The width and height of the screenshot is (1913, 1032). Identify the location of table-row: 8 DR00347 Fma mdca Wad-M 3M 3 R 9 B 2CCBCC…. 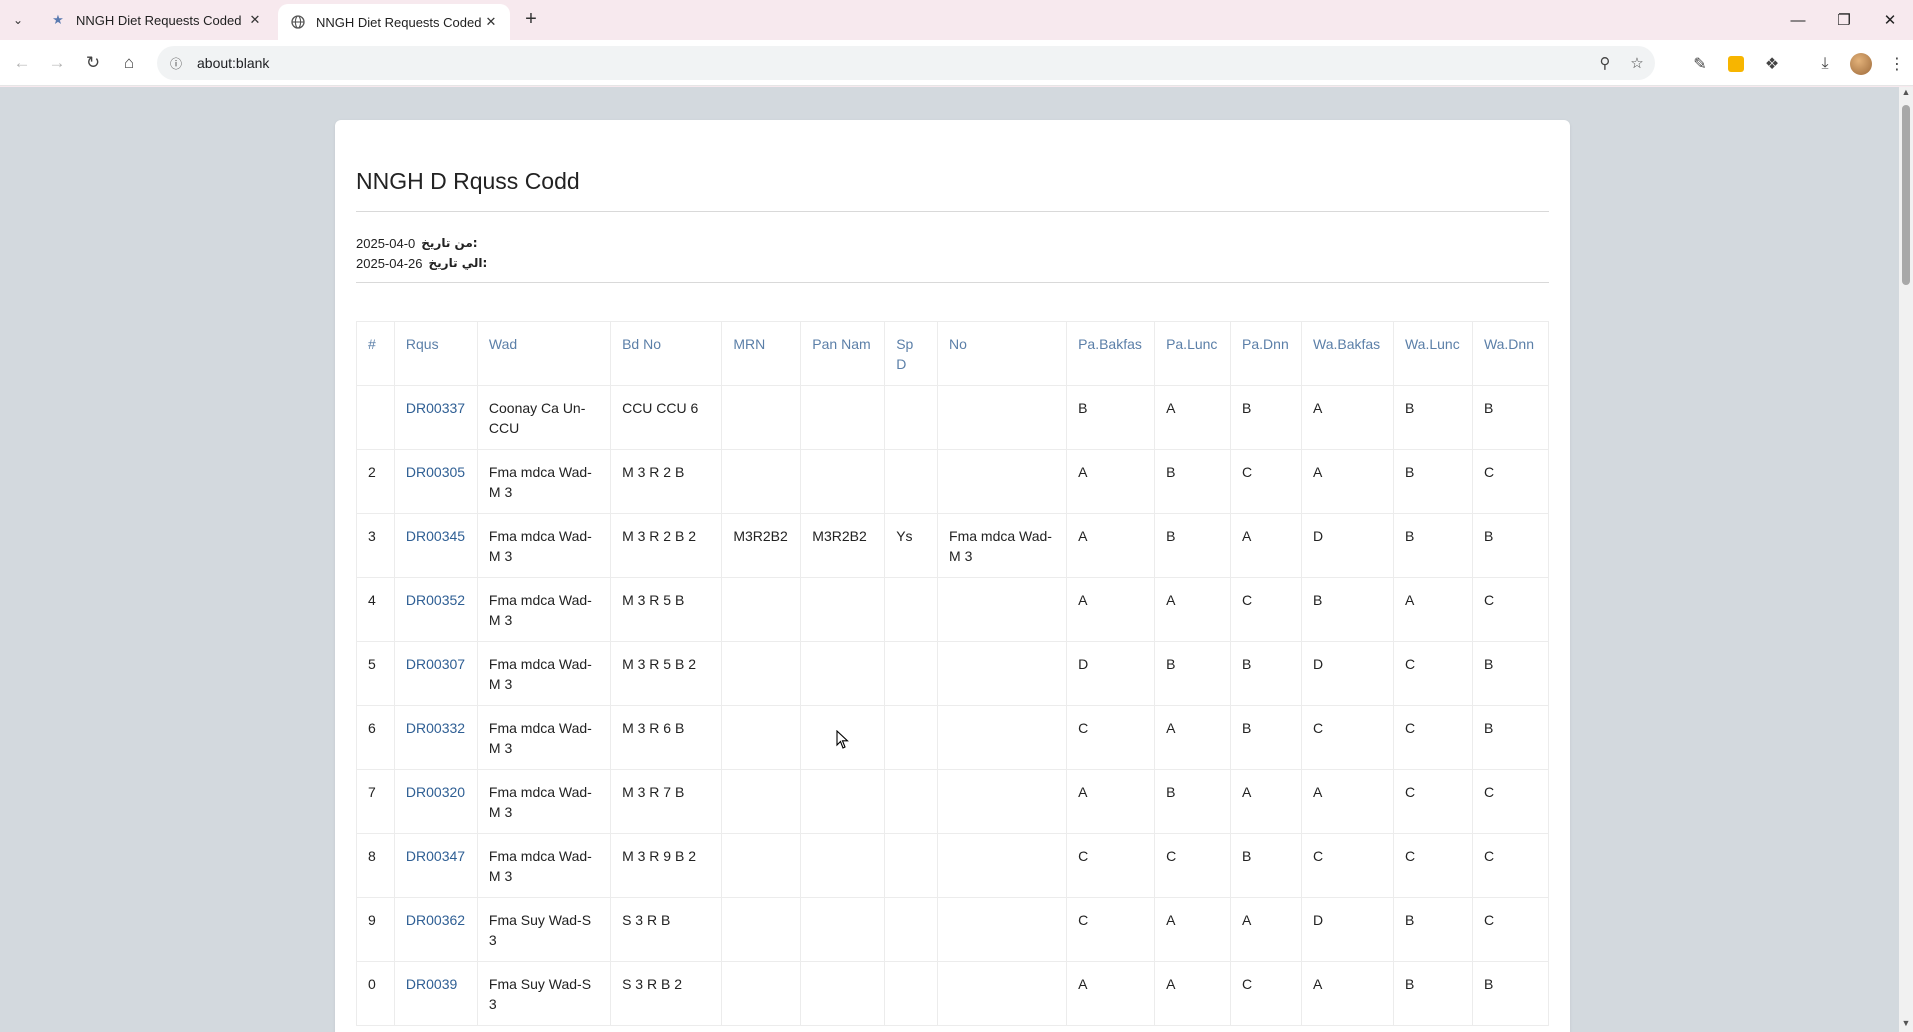
(953, 865).